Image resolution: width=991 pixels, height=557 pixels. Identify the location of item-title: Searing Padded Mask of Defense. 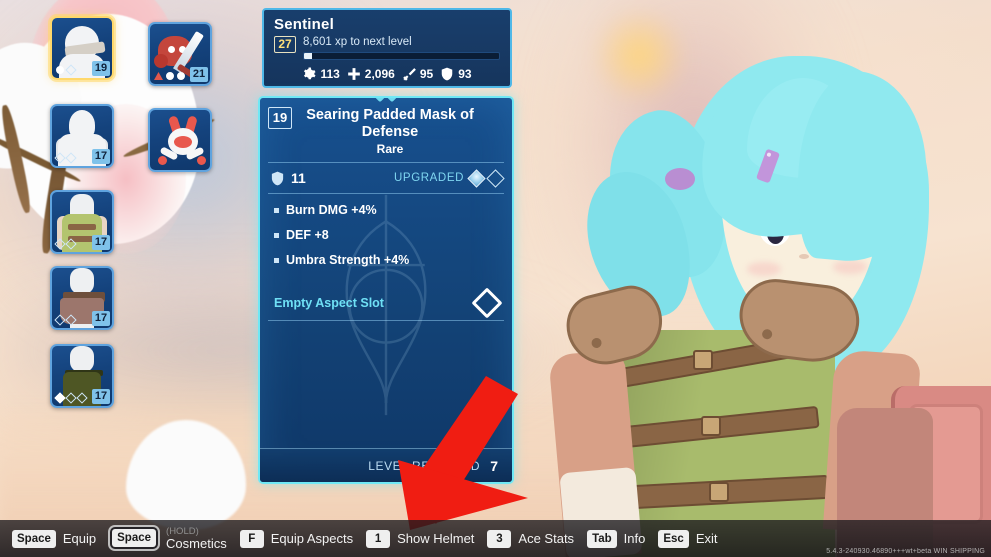
(390, 123).